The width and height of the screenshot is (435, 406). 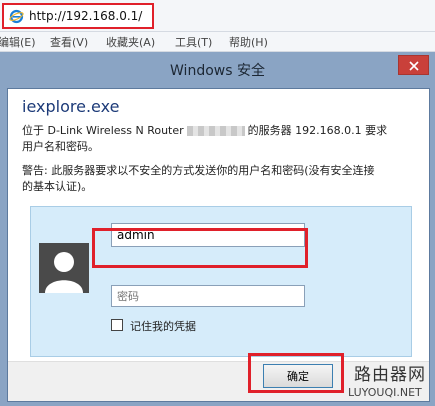 I want to click on site-watermark: 路由器网 LUYOUQI.NET, so click(x=391, y=382).